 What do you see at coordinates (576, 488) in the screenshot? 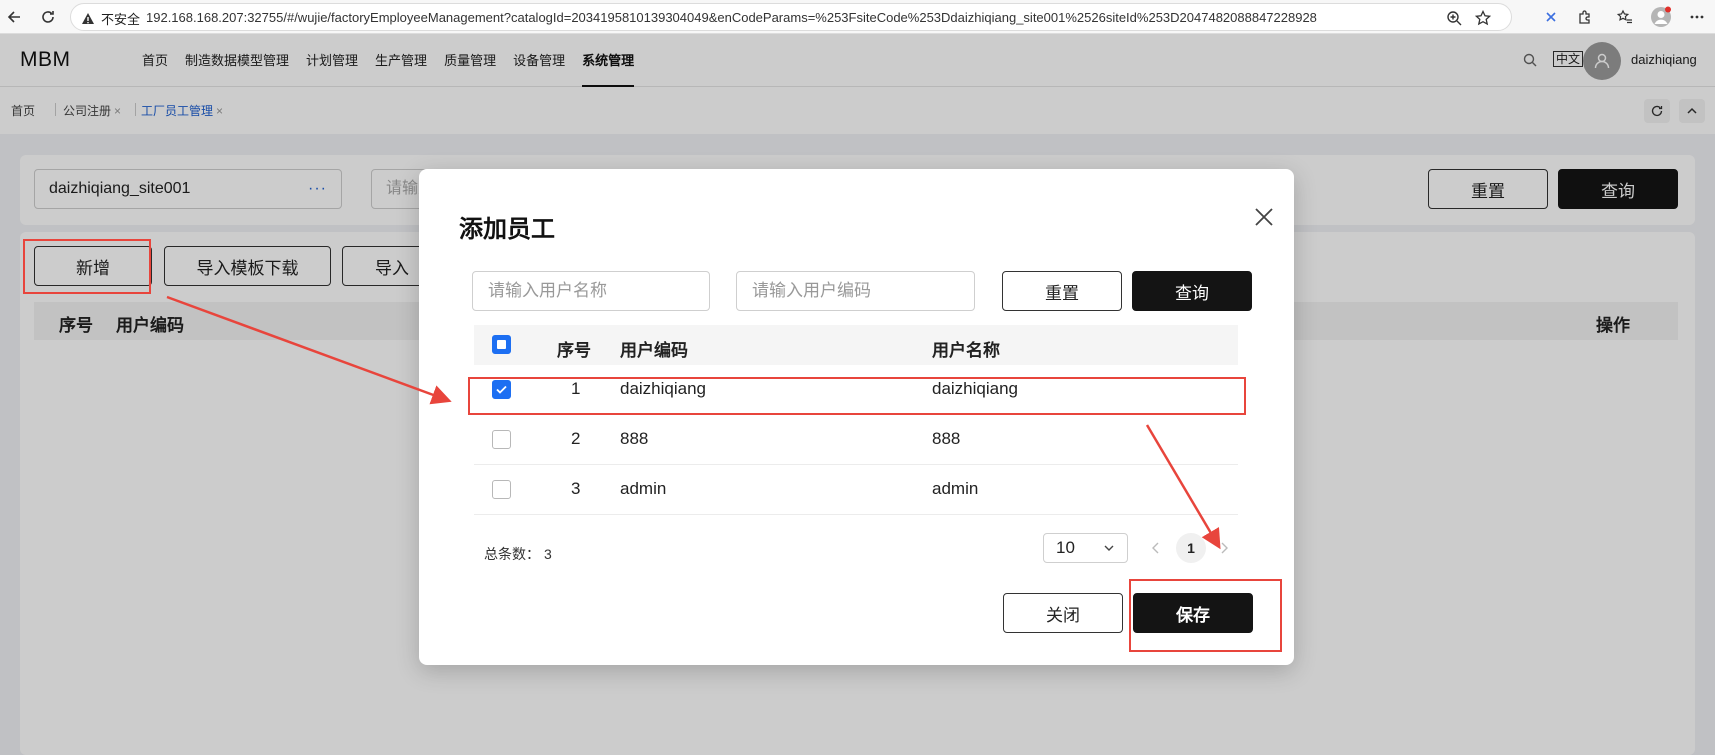
I see `row-index: 3` at bounding box center [576, 488].